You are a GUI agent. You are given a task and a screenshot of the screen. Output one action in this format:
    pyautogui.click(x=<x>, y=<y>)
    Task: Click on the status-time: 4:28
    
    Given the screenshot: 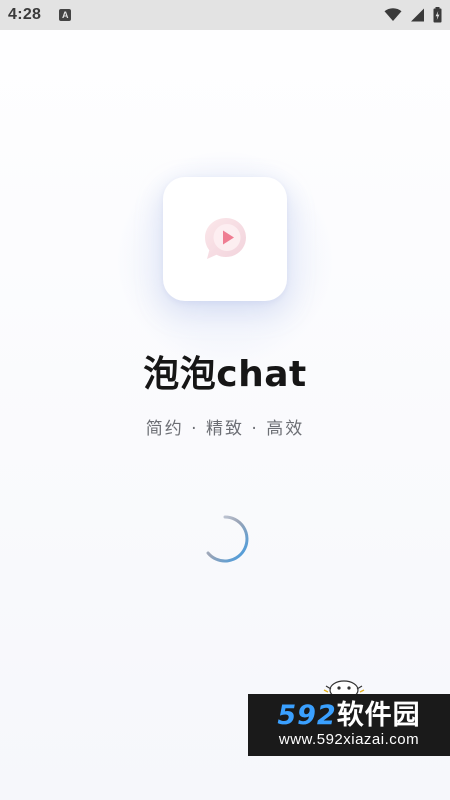 What is the action you would take?
    pyautogui.click(x=25, y=14)
    